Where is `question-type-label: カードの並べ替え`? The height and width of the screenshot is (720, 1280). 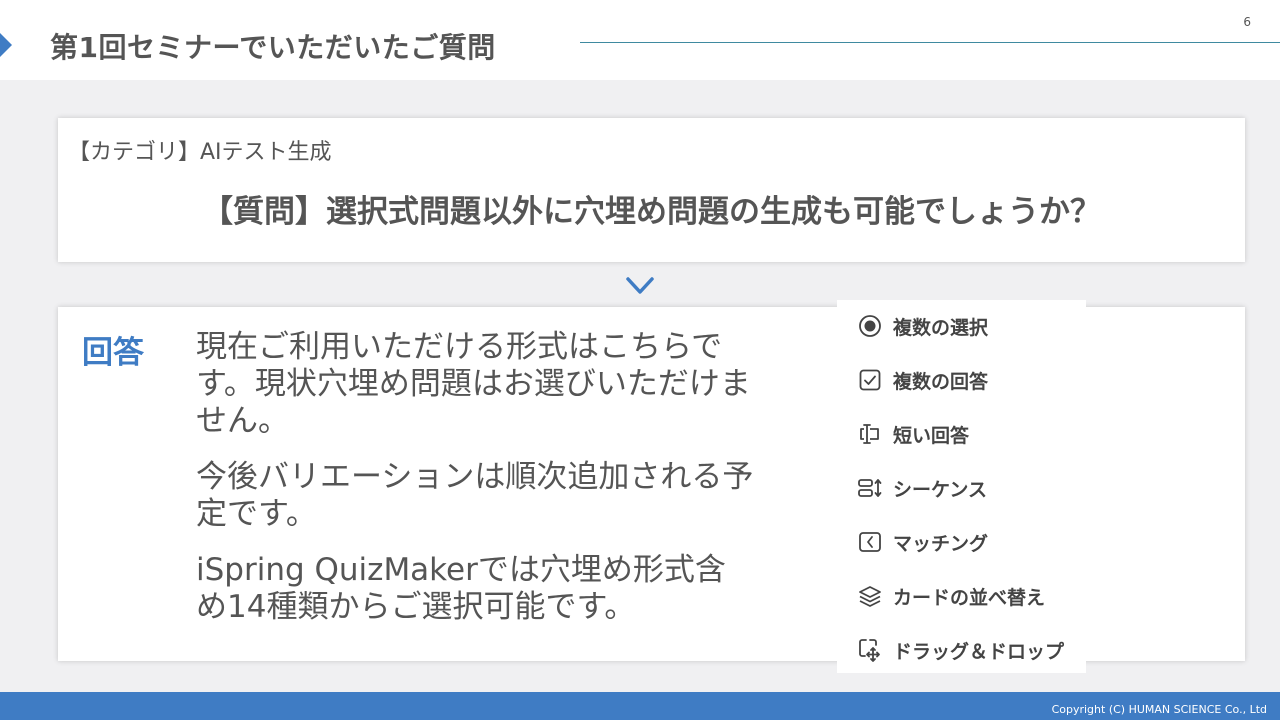 question-type-label: カードの並べ替え is located at coordinates (969, 597).